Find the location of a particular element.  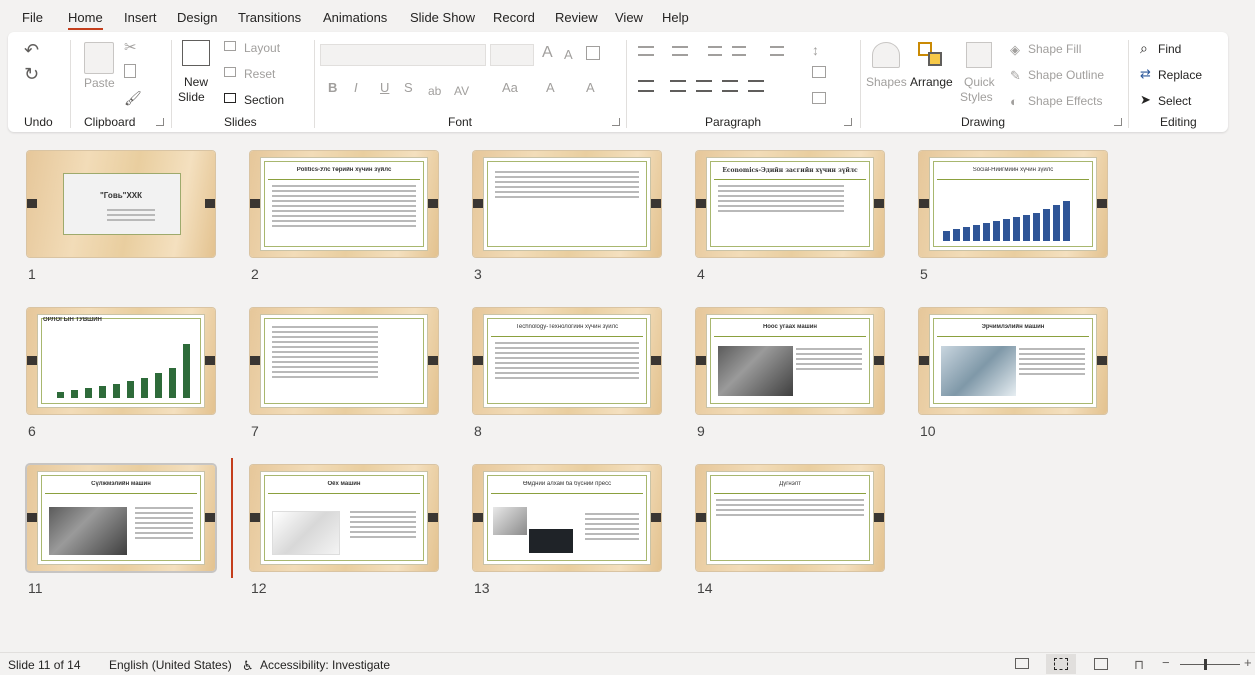

shrink-font-button: A is located at coordinates (568, 54).